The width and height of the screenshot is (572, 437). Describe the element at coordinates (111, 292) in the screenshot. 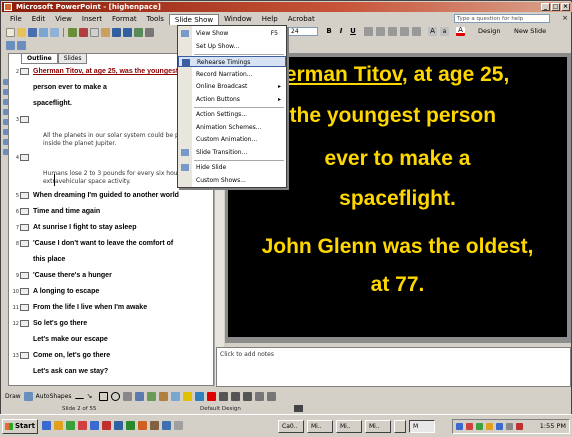

I see `outline-row: 10 A longing to escape` at that location.